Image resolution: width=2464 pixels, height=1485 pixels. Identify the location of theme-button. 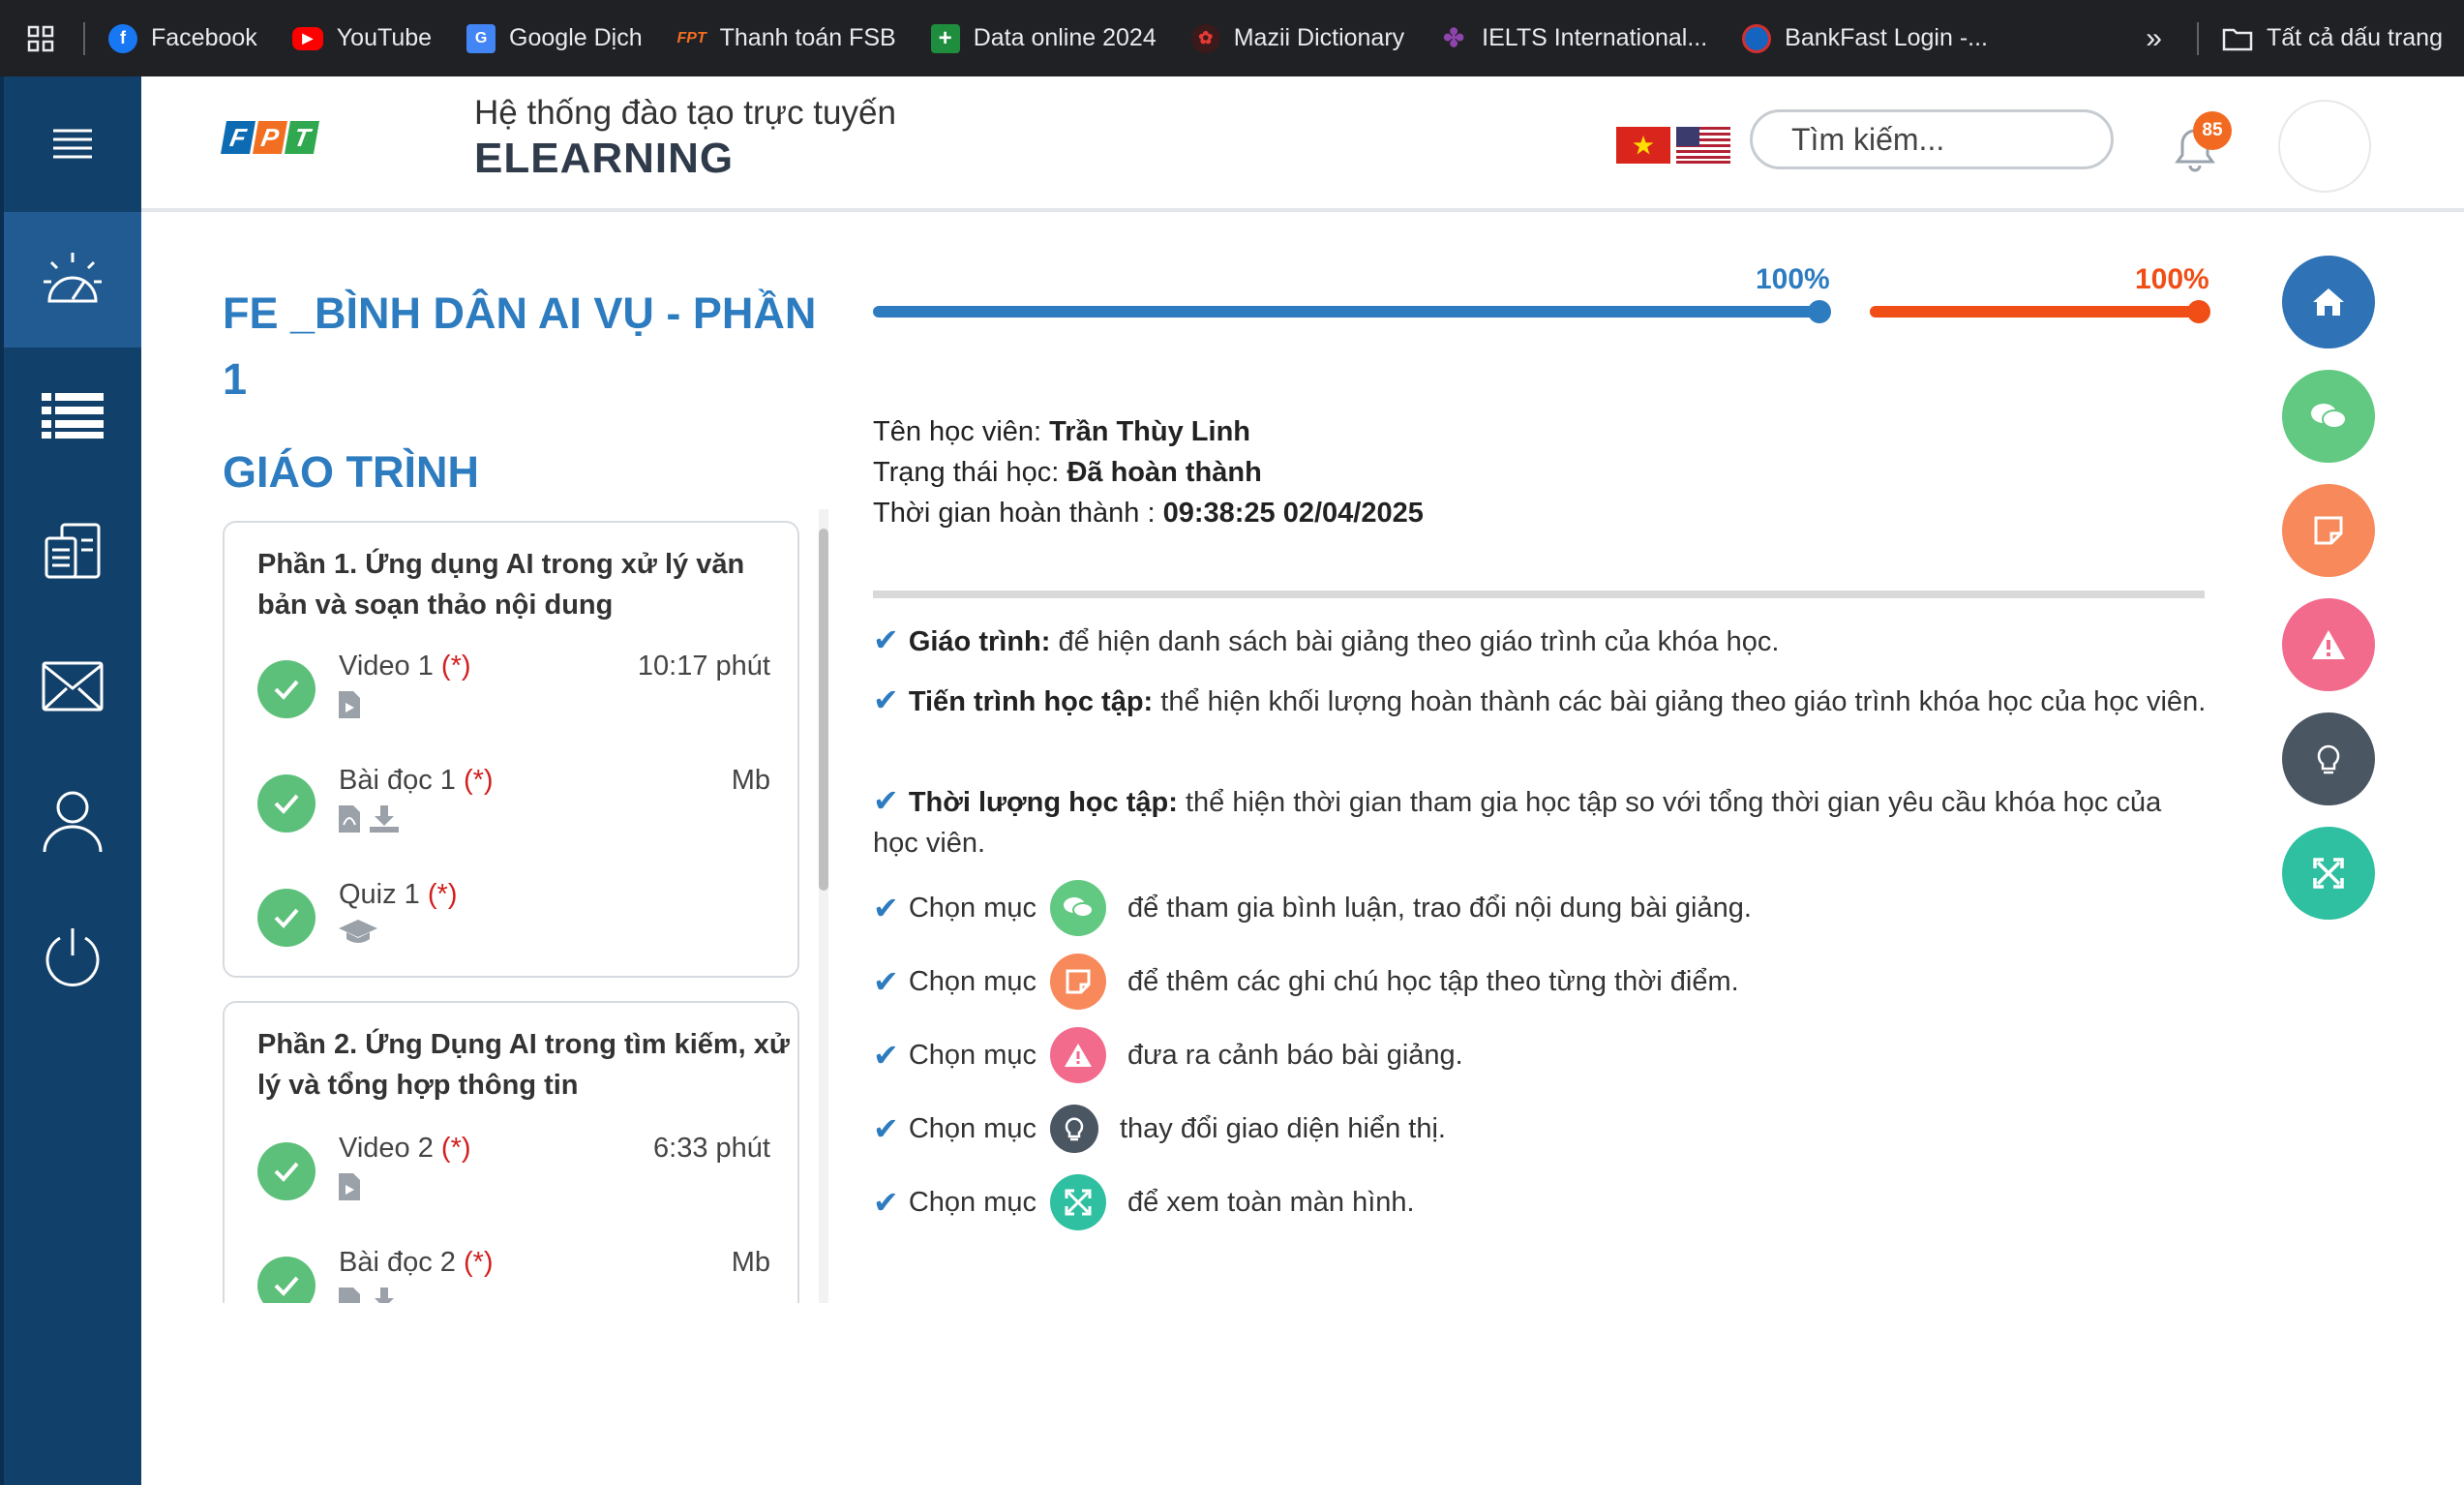
(2328, 758).